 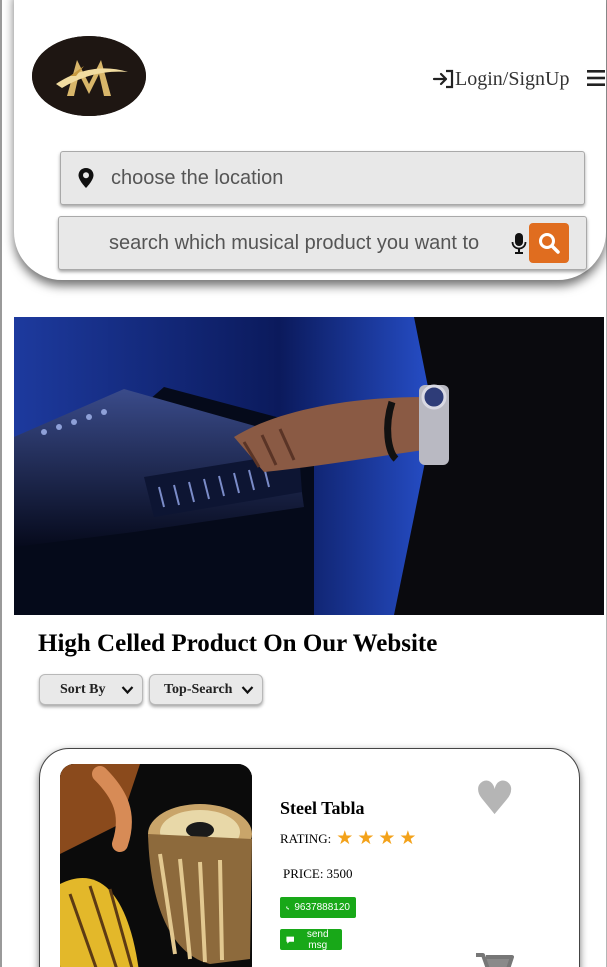 I want to click on call-button: 9637888120, so click(x=318, y=907).